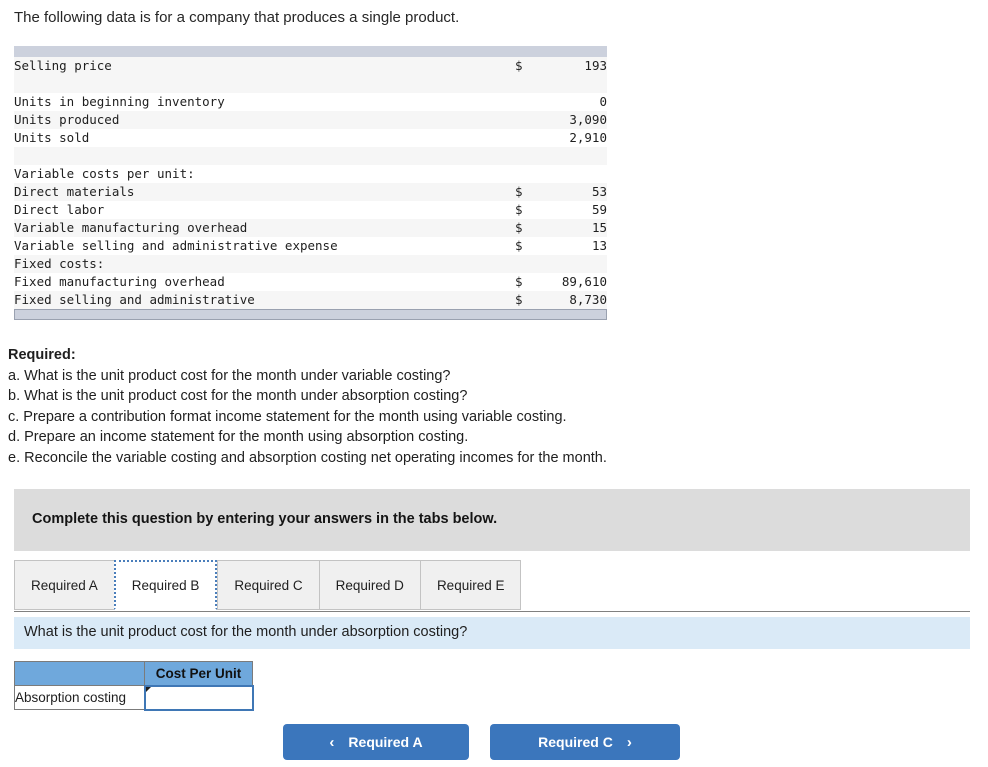 The width and height of the screenshot is (988, 767). Describe the element at coordinates (572, 210) in the screenshot. I see `exhibit-row-value: 59` at that location.